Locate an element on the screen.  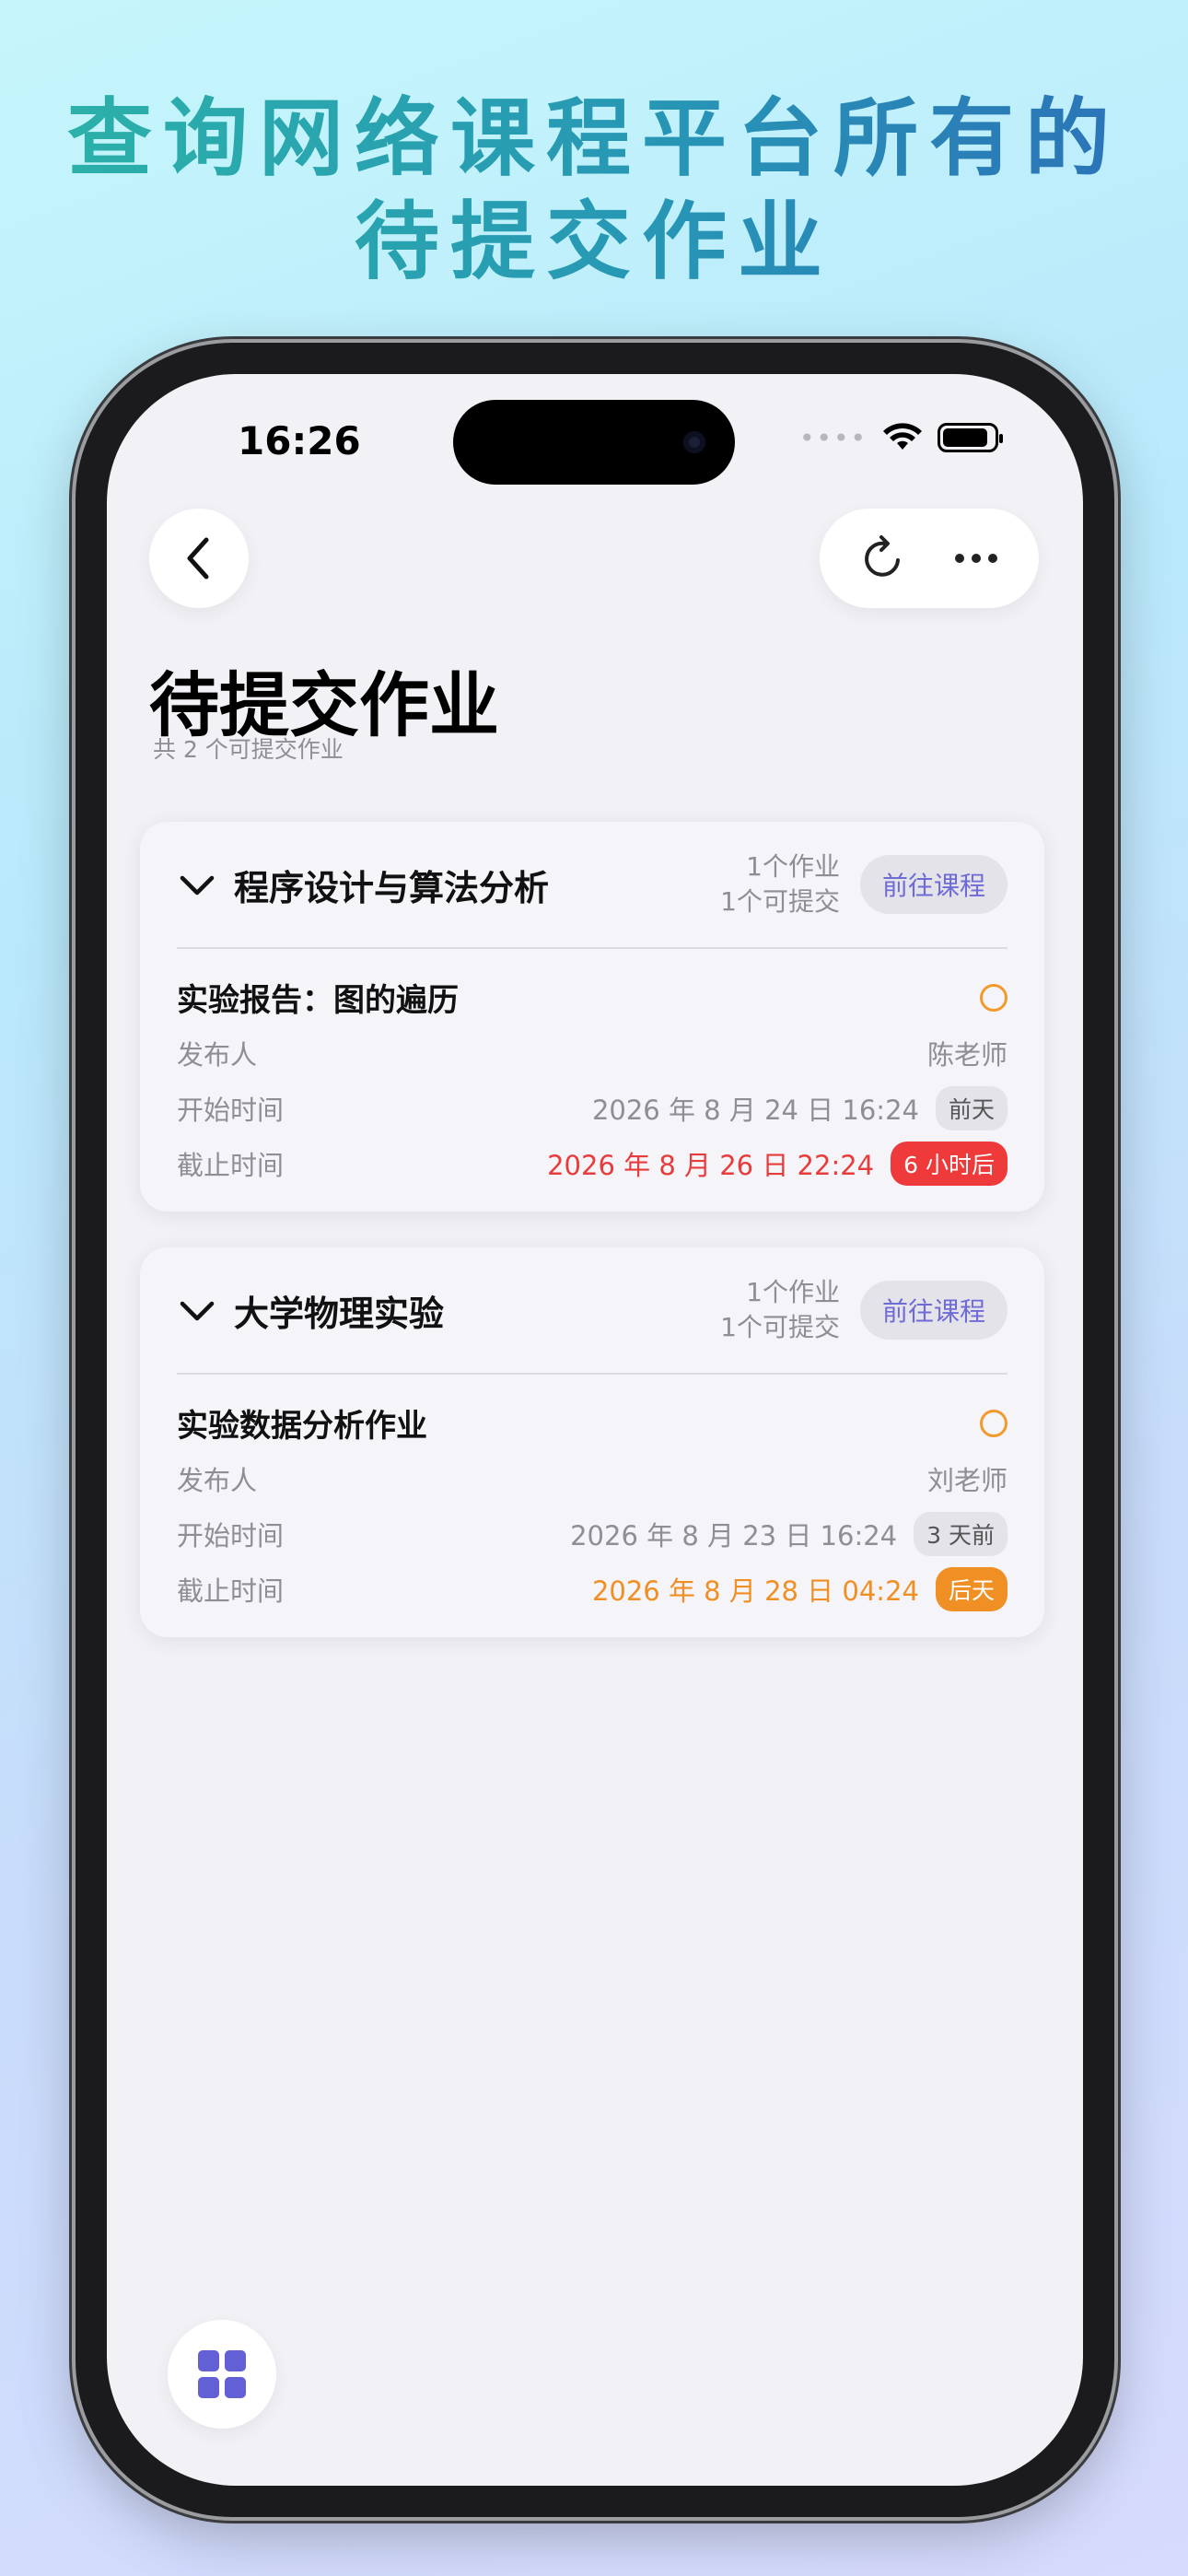
more-icon is located at coordinates (976, 558).